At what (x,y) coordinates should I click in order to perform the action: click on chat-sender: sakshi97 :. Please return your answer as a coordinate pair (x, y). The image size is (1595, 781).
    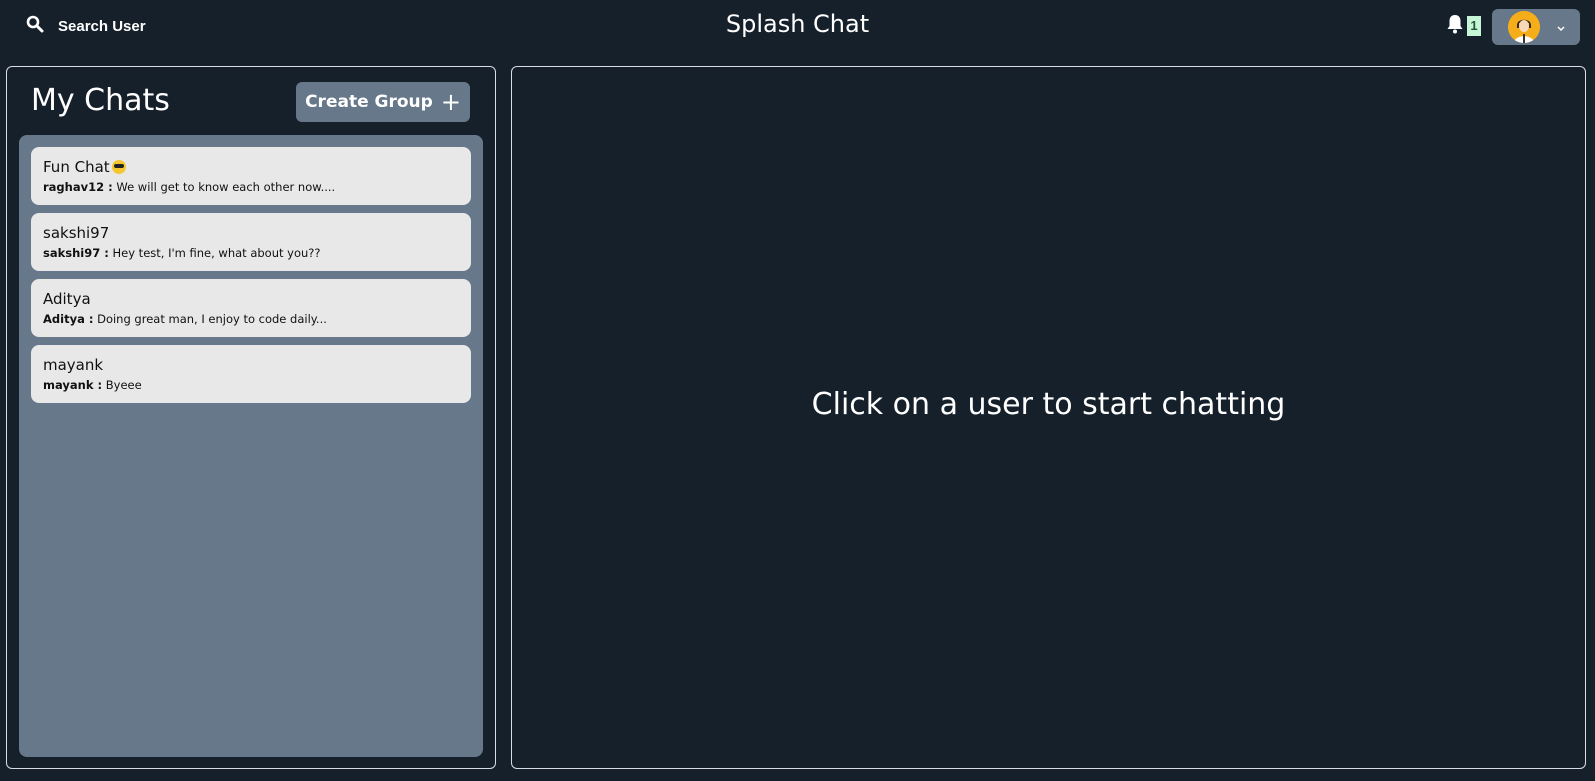
    Looking at the image, I should click on (76, 253).